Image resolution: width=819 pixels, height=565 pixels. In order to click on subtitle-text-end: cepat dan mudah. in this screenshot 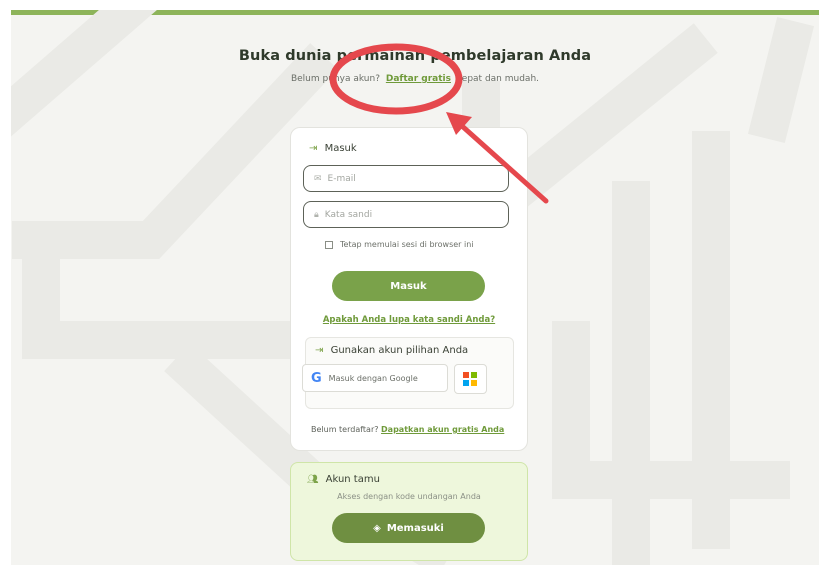, I will do `click(498, 79)`.